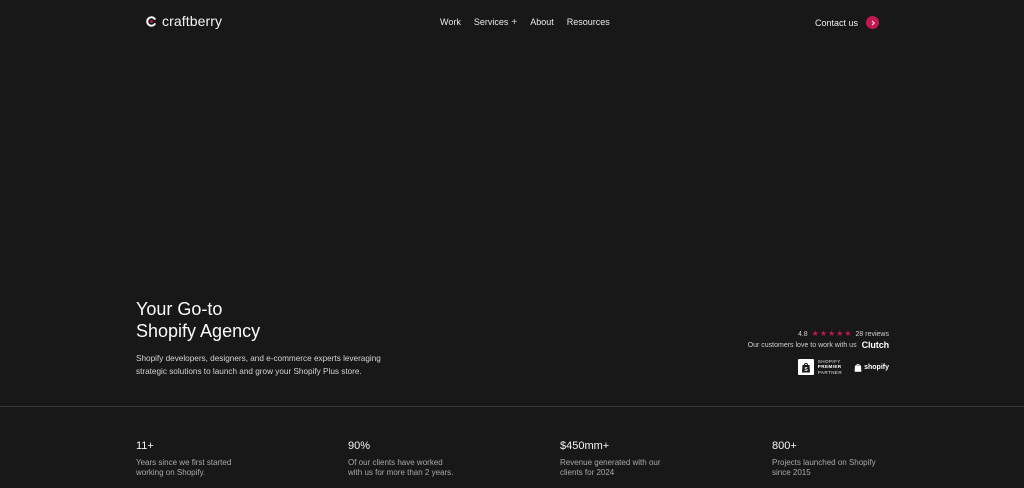 The width and height of the screenshot is (1024, 488). Describe the element at coordinates (802, 334) in the screenshot. I see `rating-score: 4.8` at that location.